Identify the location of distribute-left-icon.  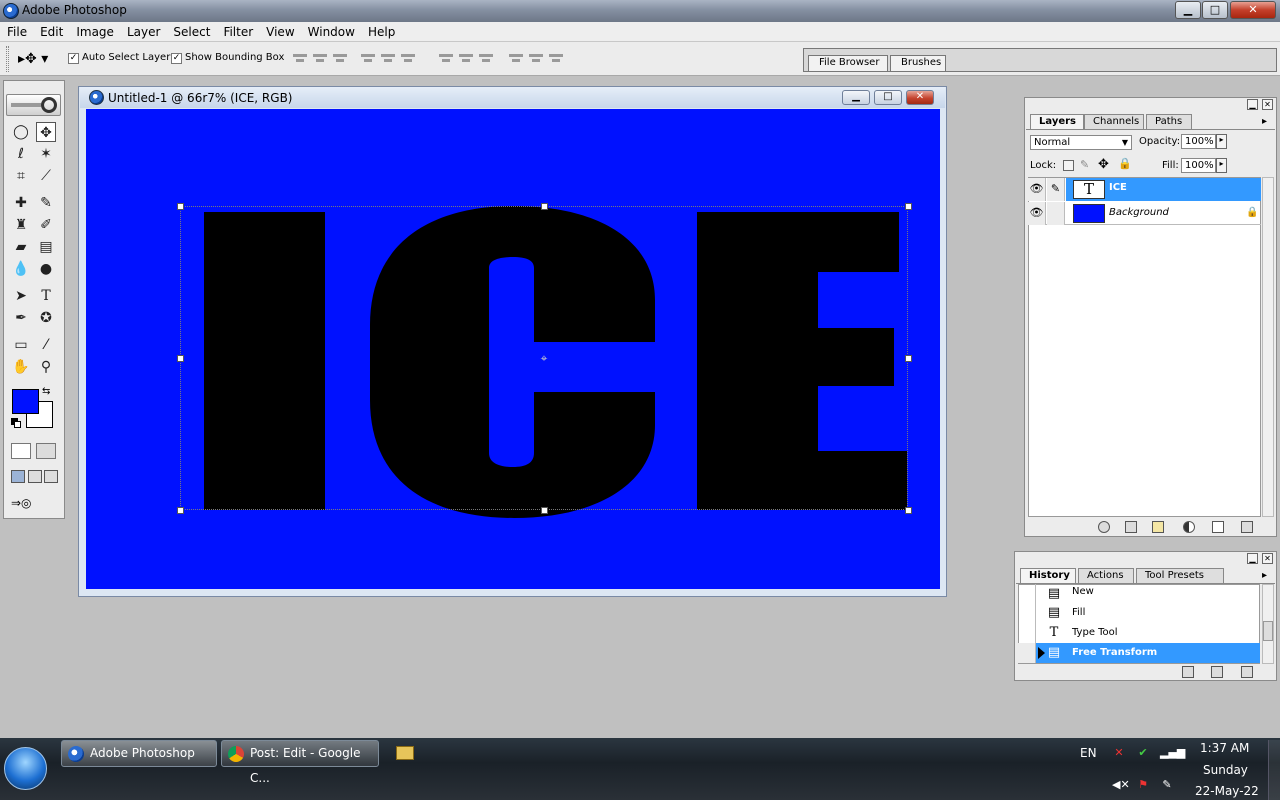
(516, 58).